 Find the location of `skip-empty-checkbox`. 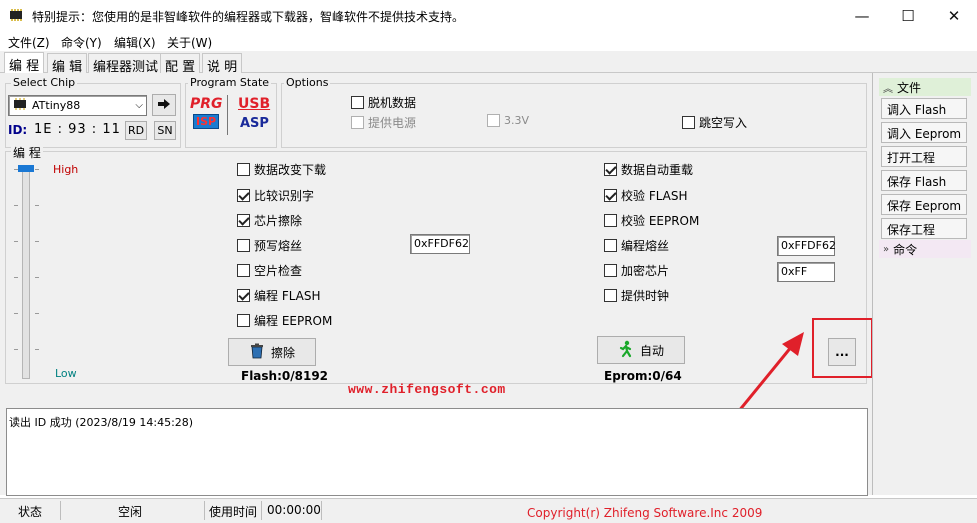

skip-empty-checkbox is located at coordinates (688, 122).